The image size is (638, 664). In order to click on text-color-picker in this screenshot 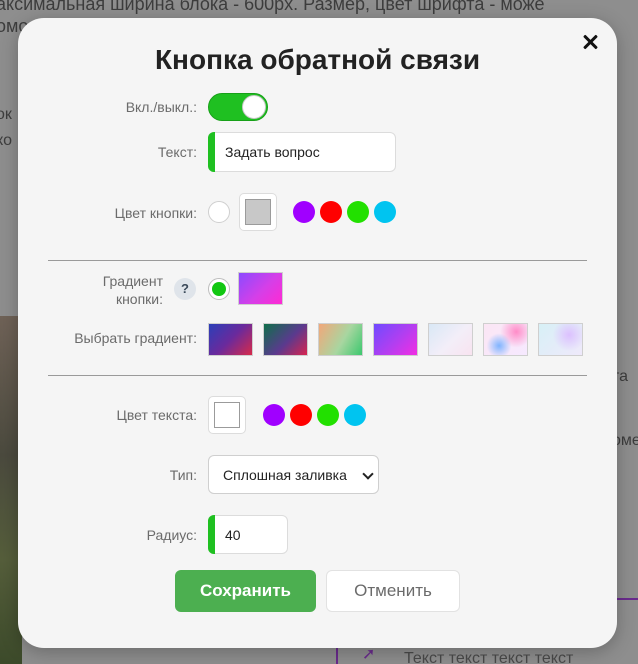, I will do `click(227, 415)`.